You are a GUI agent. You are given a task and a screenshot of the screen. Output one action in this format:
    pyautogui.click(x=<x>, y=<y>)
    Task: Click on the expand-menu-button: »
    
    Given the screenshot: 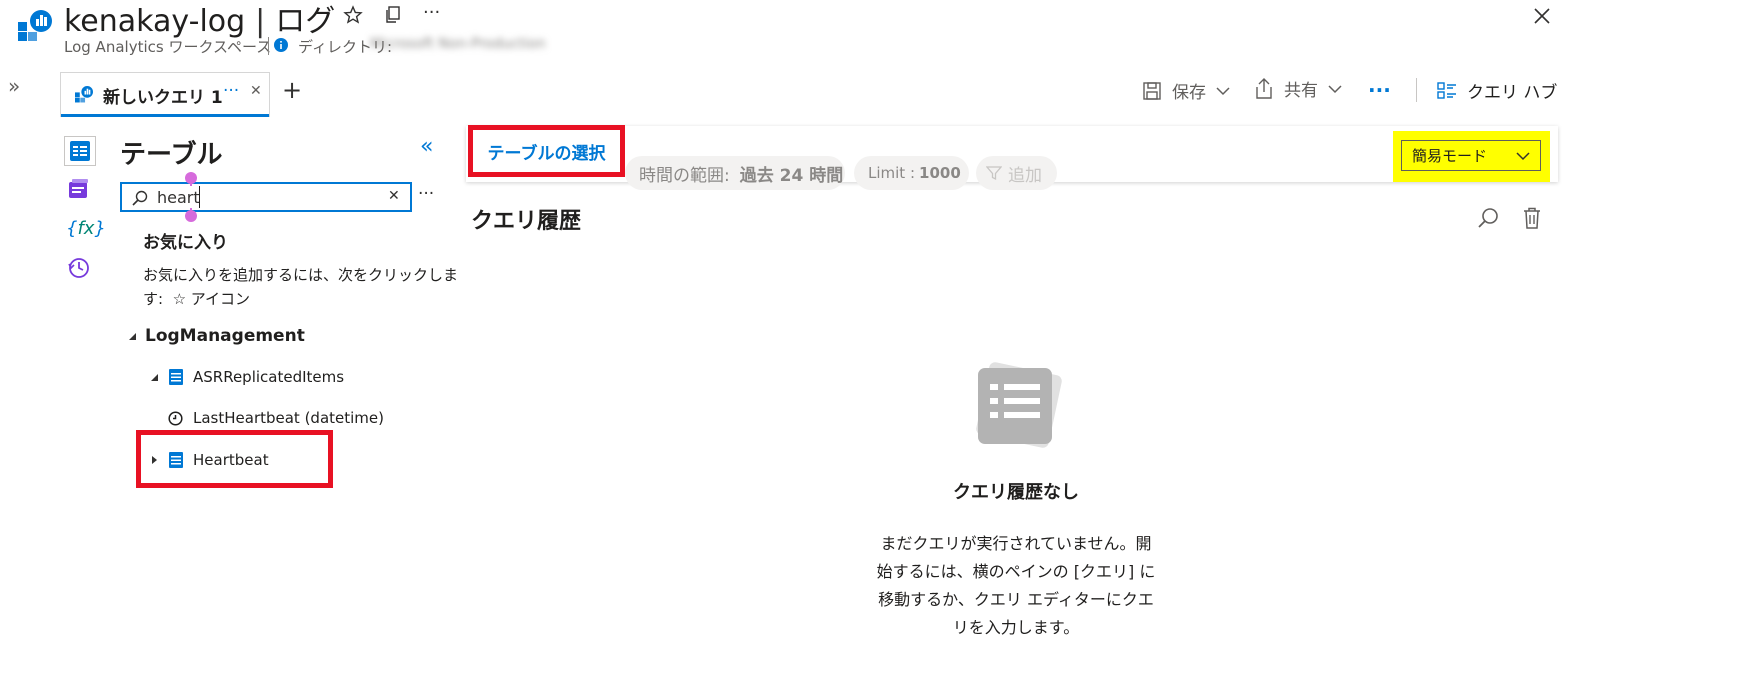 What is the action you would take?
    pyautogui.click(x=14, y=86)
    